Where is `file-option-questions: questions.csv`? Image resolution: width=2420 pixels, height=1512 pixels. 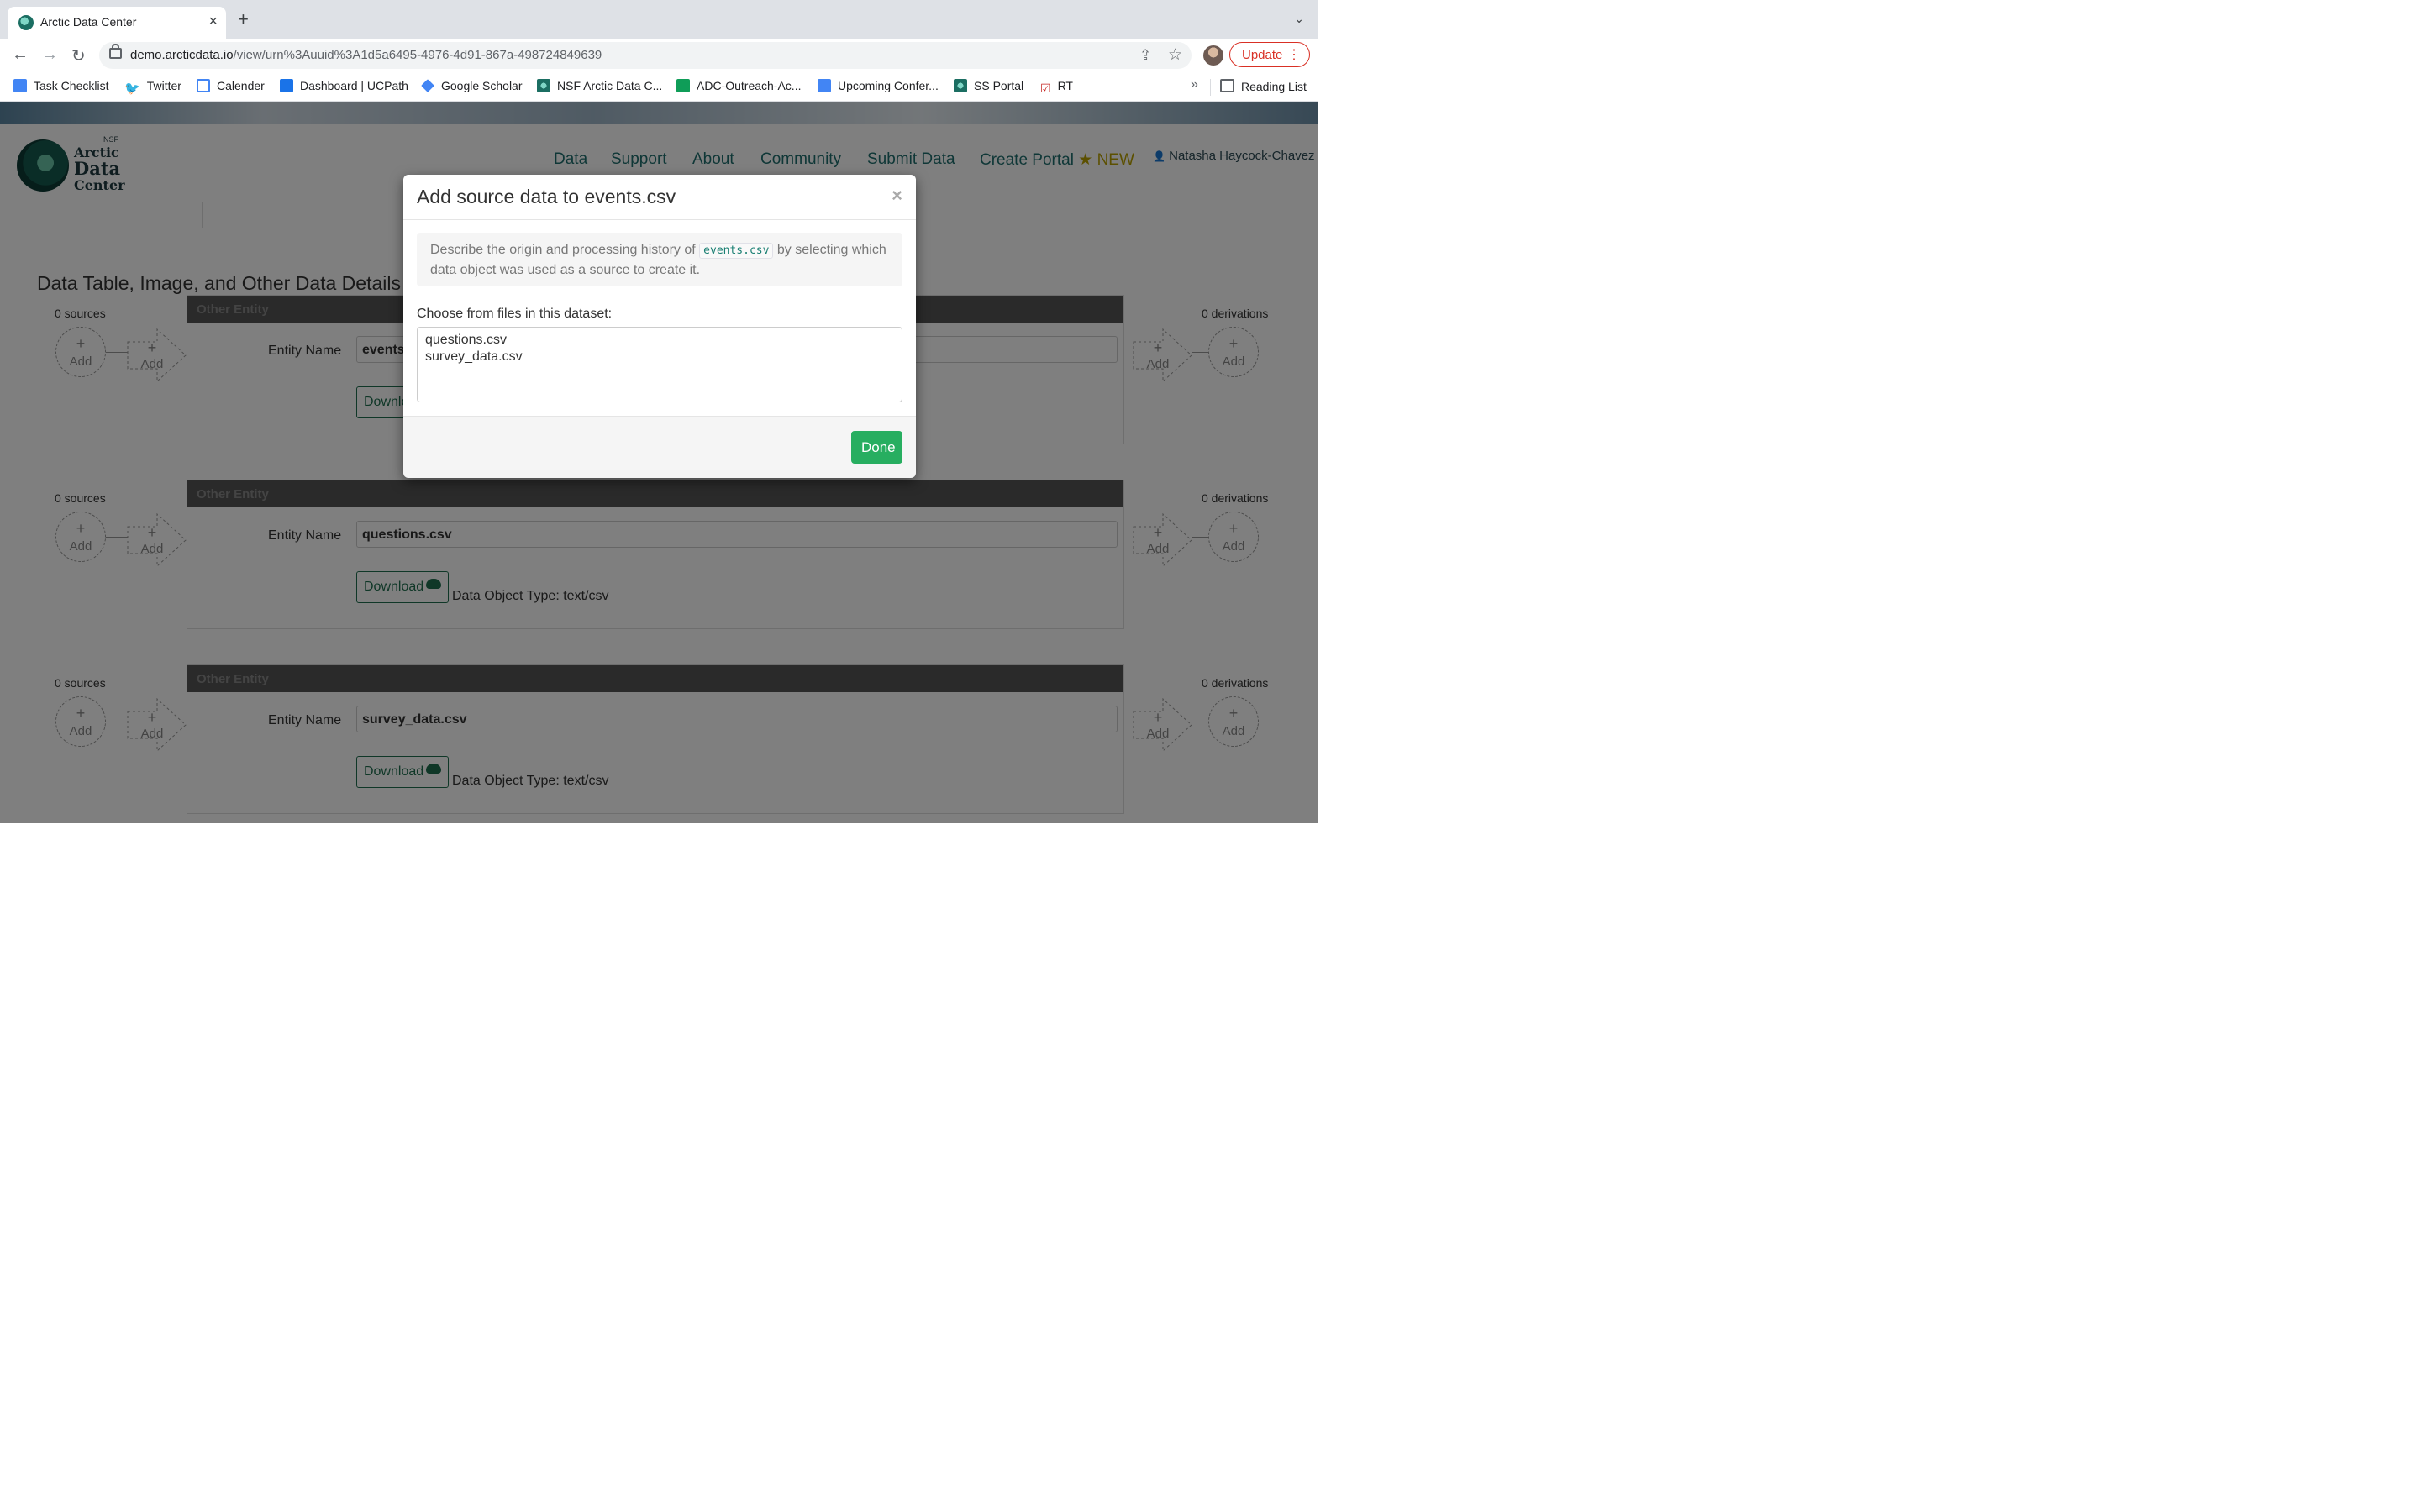 file-option-questions: questions.csv is located at coordinates (466, 340).